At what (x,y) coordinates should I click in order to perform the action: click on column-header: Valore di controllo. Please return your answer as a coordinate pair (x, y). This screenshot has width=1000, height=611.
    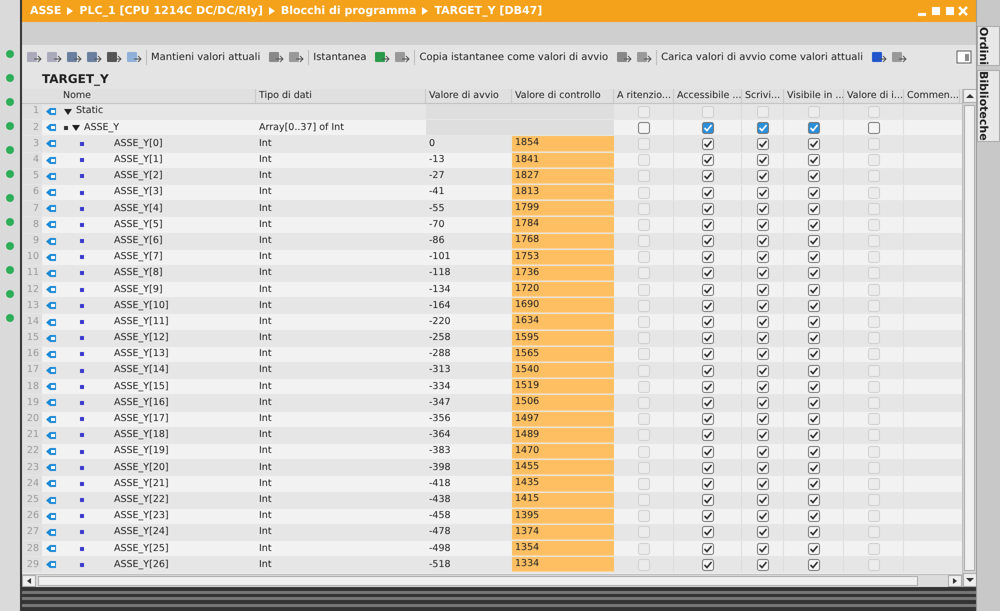
    Looking at the image, I should click on (563, 96).